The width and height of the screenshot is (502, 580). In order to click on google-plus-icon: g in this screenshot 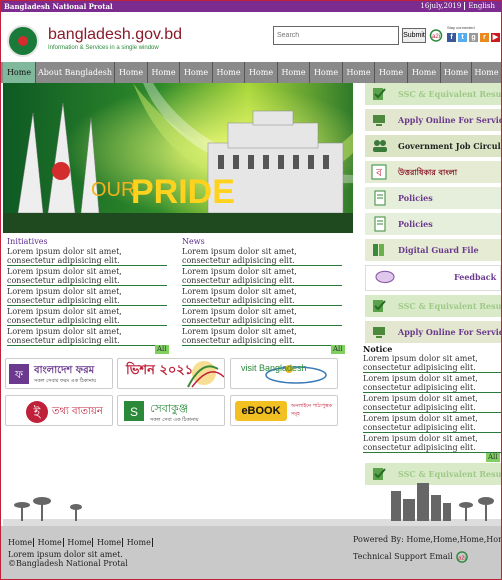, I will do `click(473, 37)`.